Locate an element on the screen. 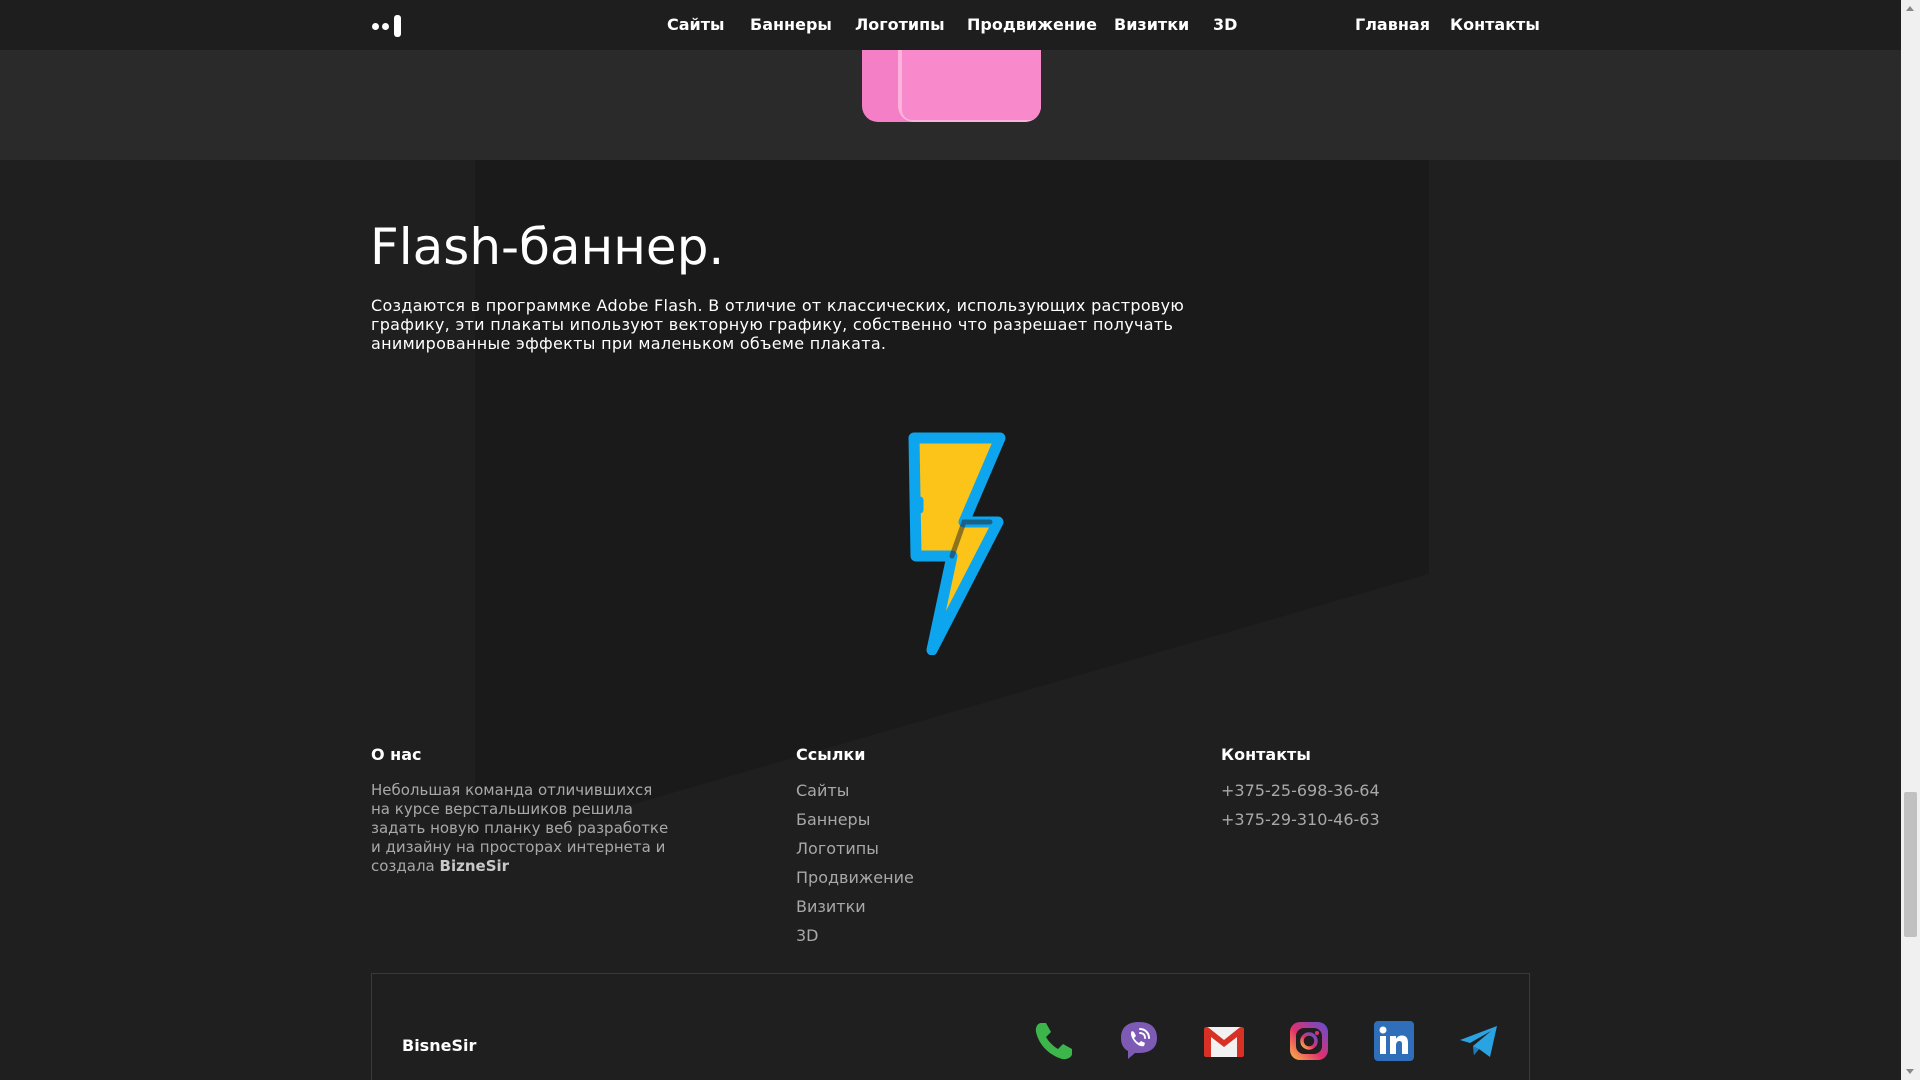  footer-bottom-bar: BisneSir is located at coordinates (950, 1026).